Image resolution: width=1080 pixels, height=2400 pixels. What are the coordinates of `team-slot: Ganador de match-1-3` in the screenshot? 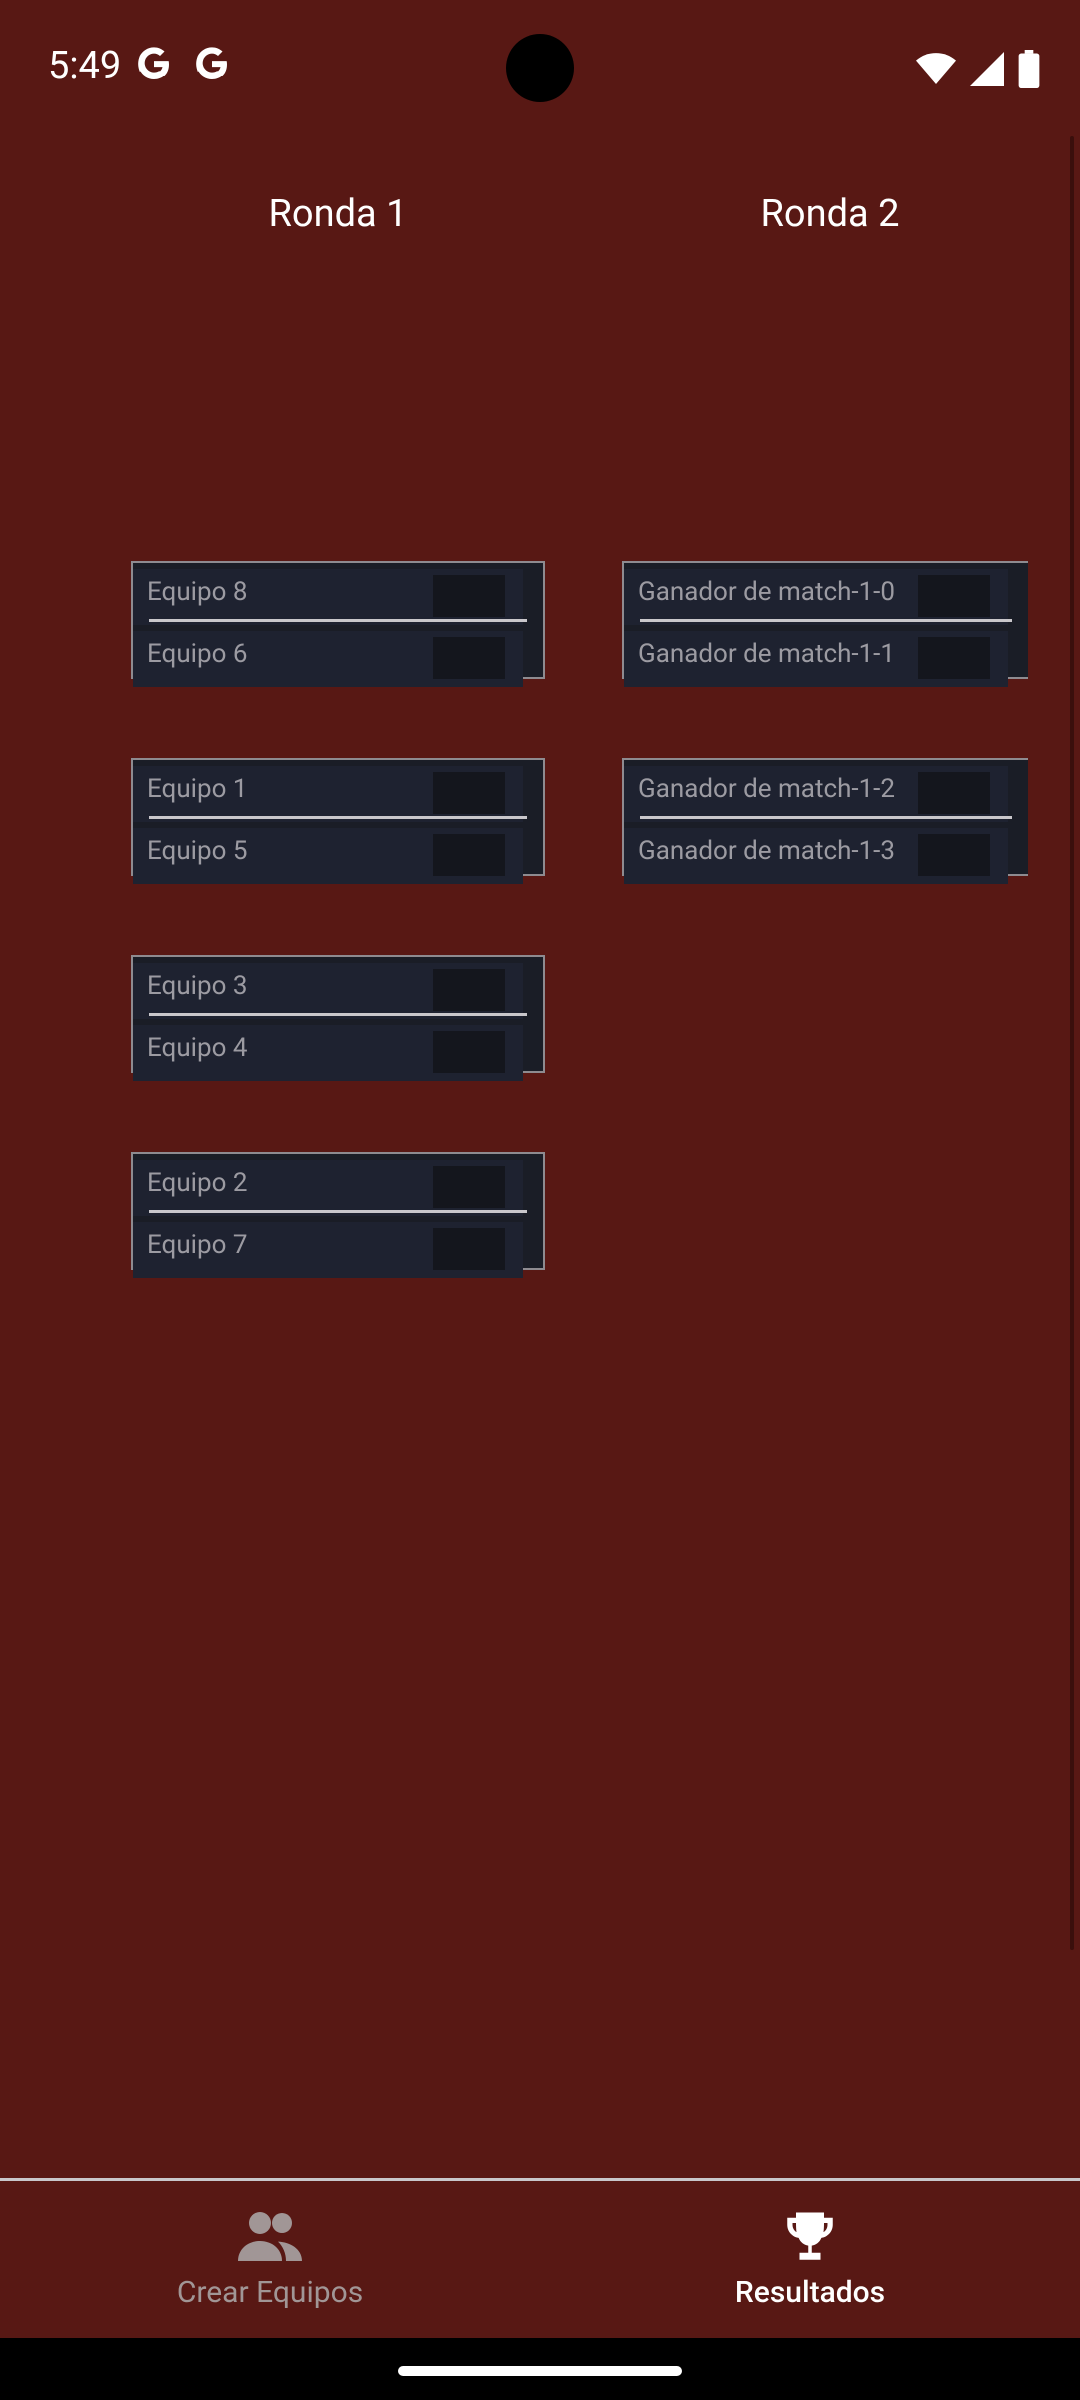 It's located at (826, 856).